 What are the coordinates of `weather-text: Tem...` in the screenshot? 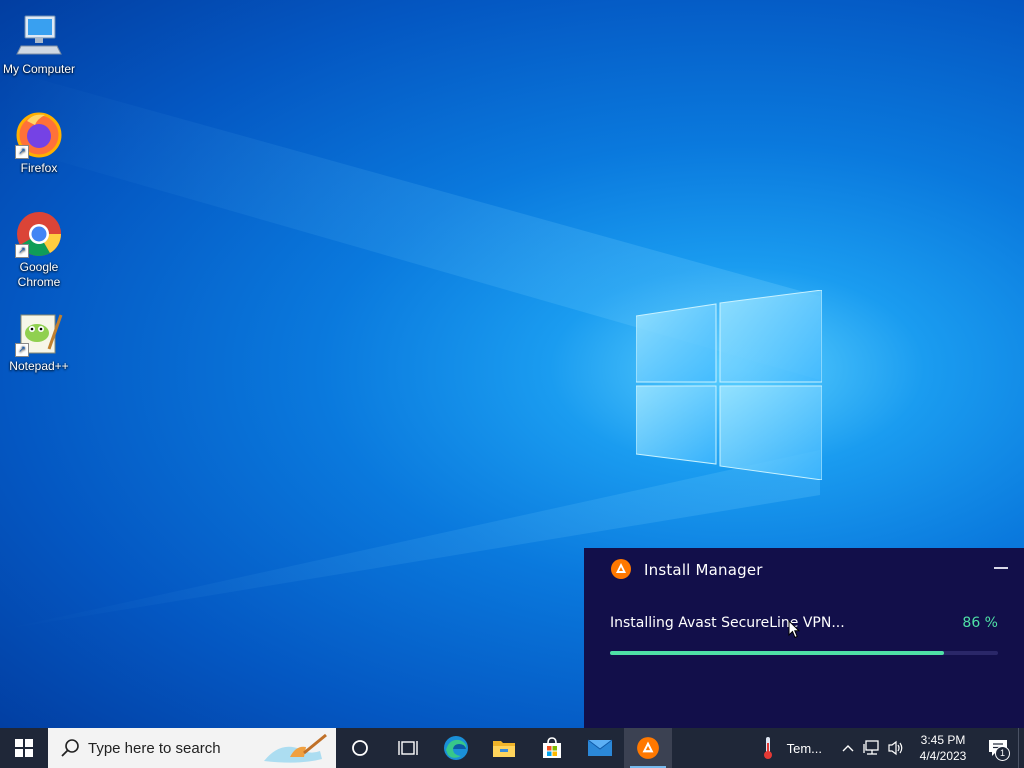 It's located at (804, 748).